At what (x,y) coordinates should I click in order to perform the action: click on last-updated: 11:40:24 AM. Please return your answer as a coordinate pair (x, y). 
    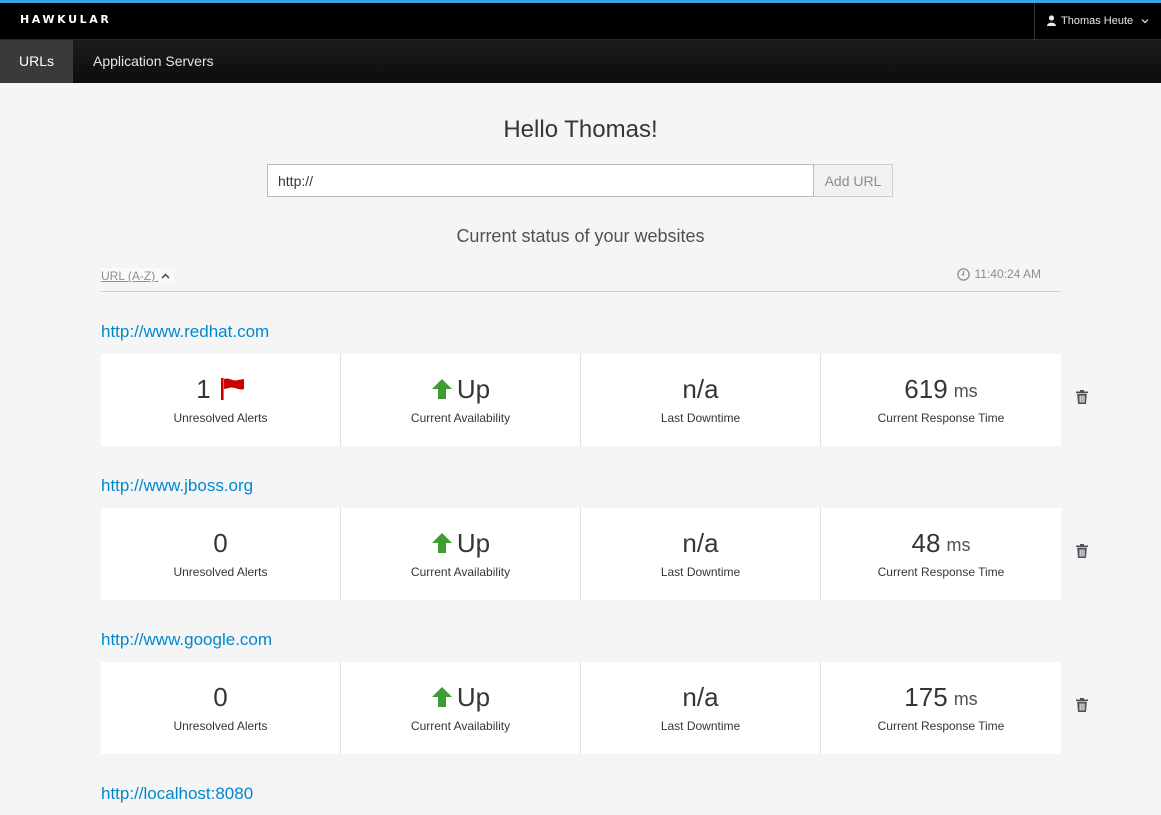
    Looking at the image, I should click on (999, 274).